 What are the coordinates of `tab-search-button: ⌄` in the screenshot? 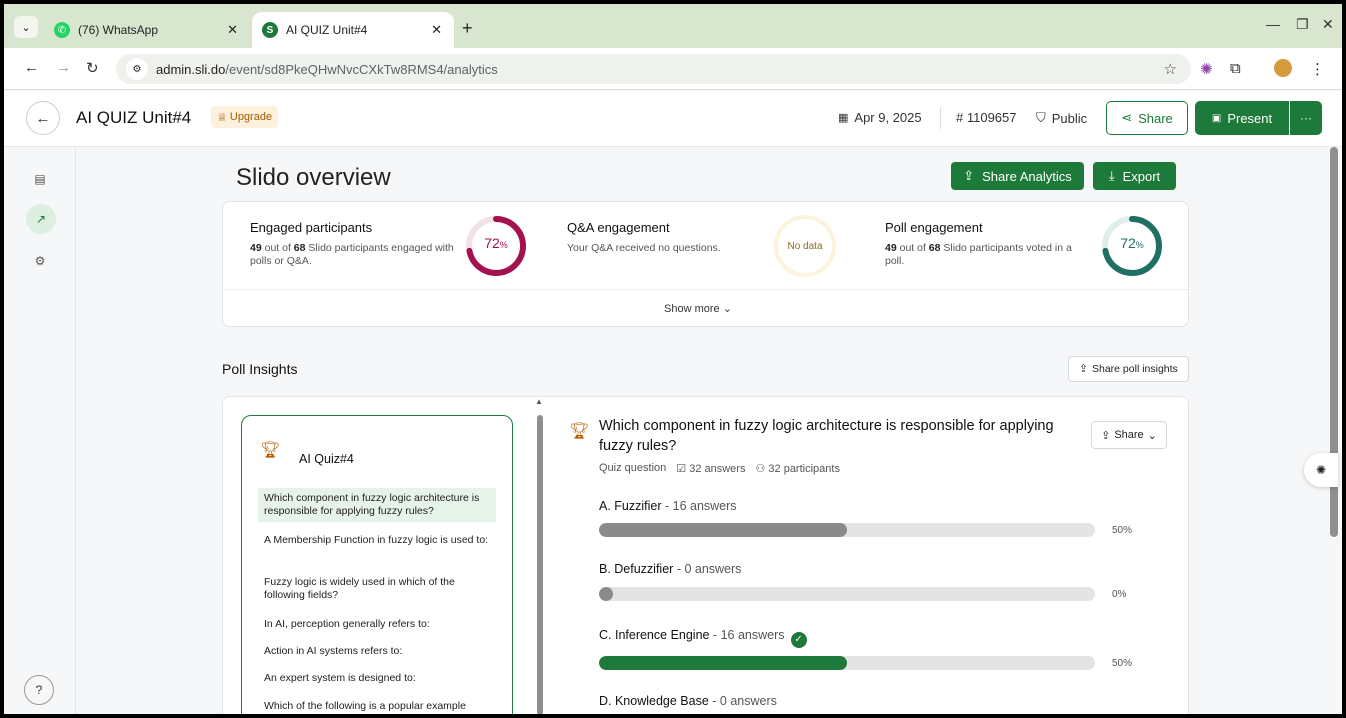 It's located at (26, 27).